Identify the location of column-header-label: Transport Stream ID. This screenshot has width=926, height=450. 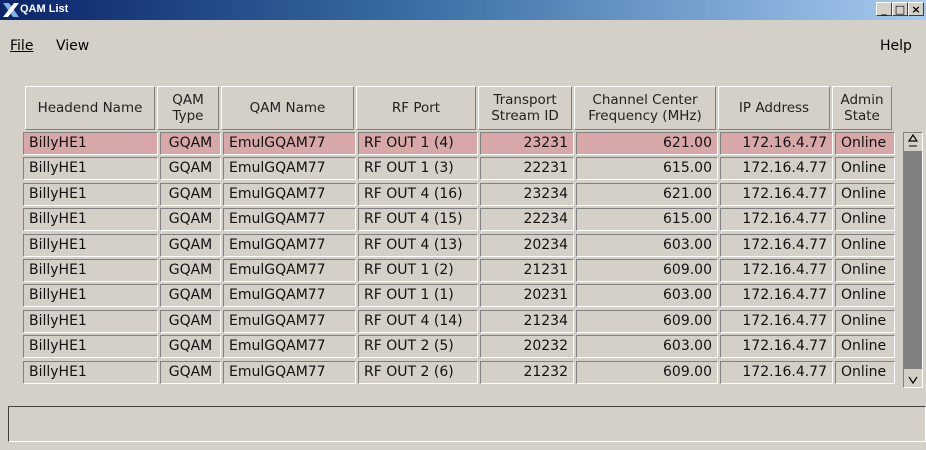
(525, 108).